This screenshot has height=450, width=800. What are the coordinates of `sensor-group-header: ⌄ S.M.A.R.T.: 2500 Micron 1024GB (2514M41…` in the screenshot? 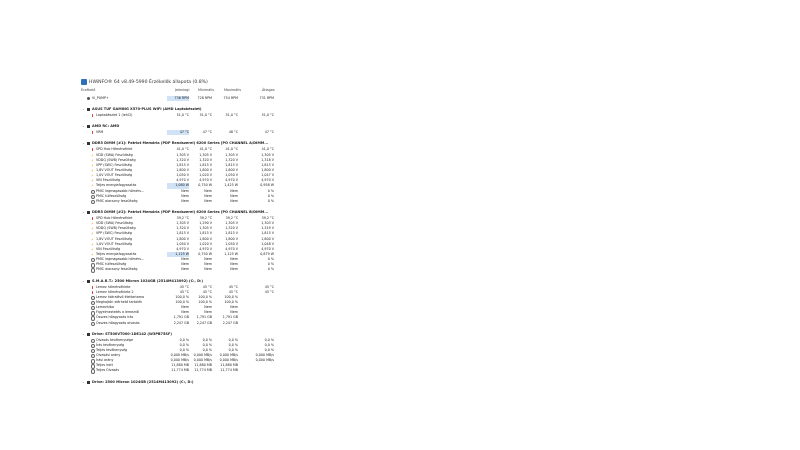 It's located at (180, 281).